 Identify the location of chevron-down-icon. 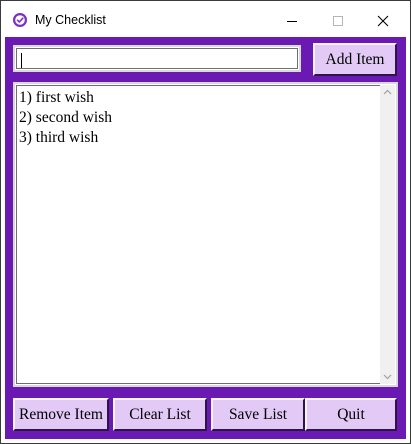
(387, 377).